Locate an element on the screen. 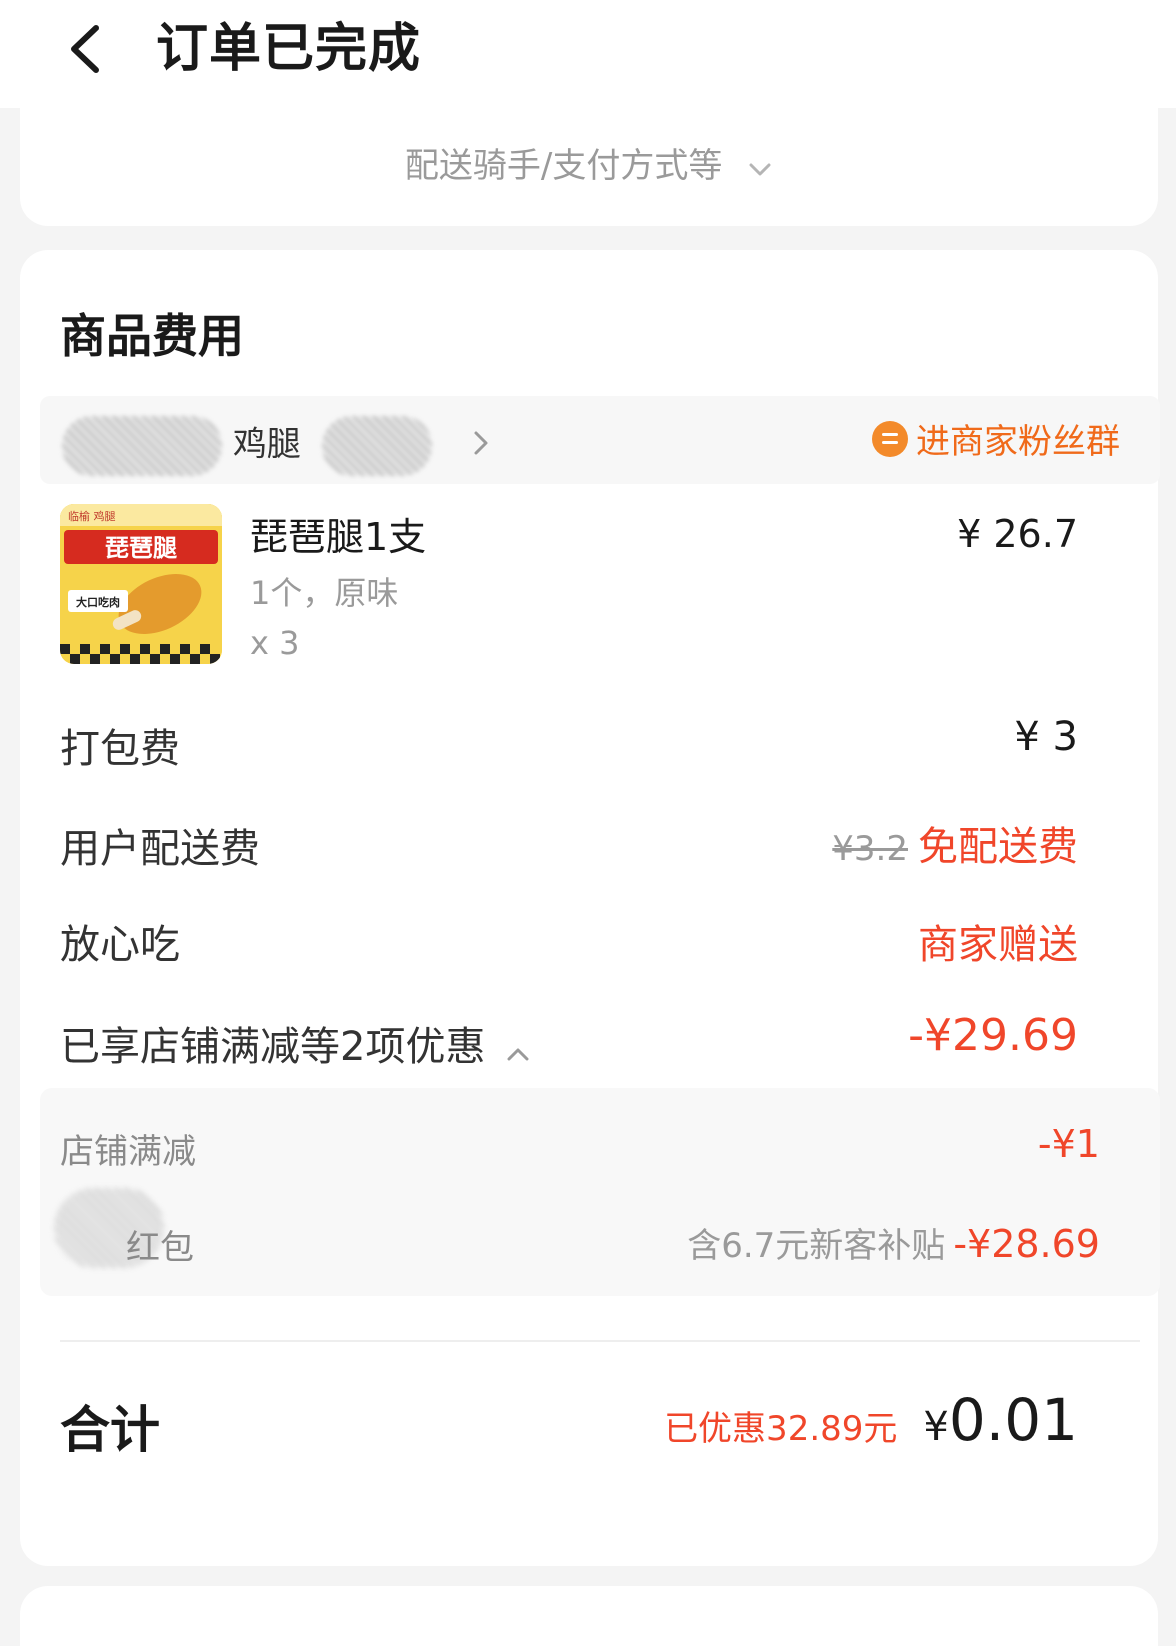 The image size is (1176, 1646). discount-summary-label: 已享店铺满减等2项优惠 is located at coordinates (273, 1047).